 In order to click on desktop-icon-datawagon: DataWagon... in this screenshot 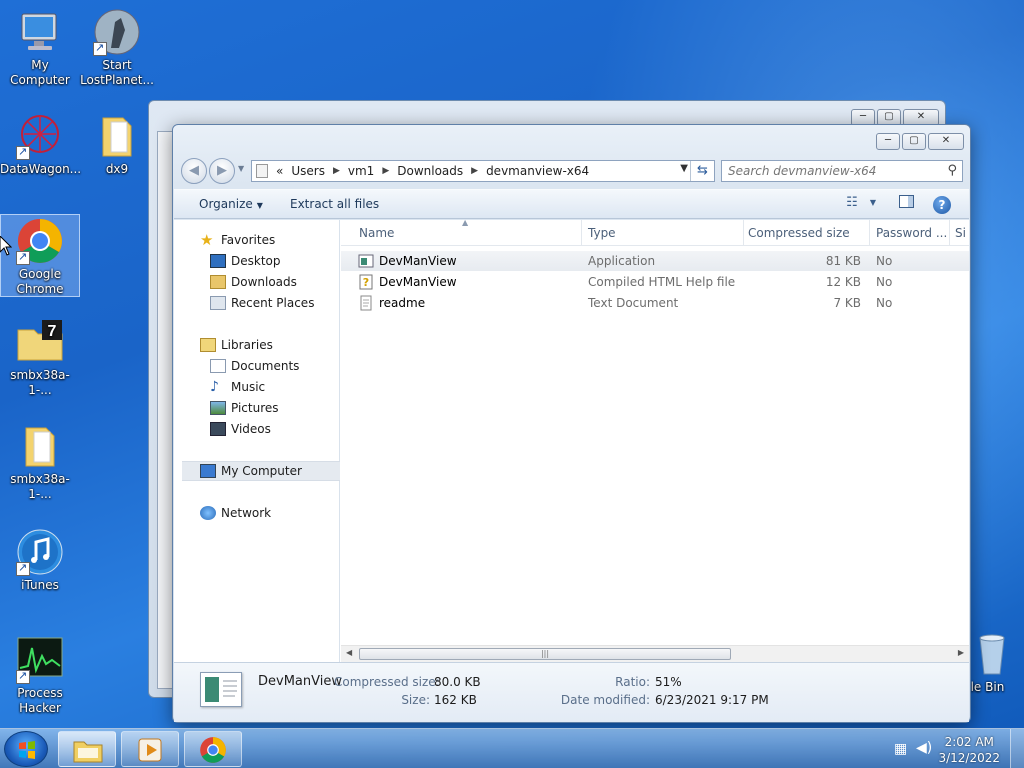, I will do `click(41, 144)`.